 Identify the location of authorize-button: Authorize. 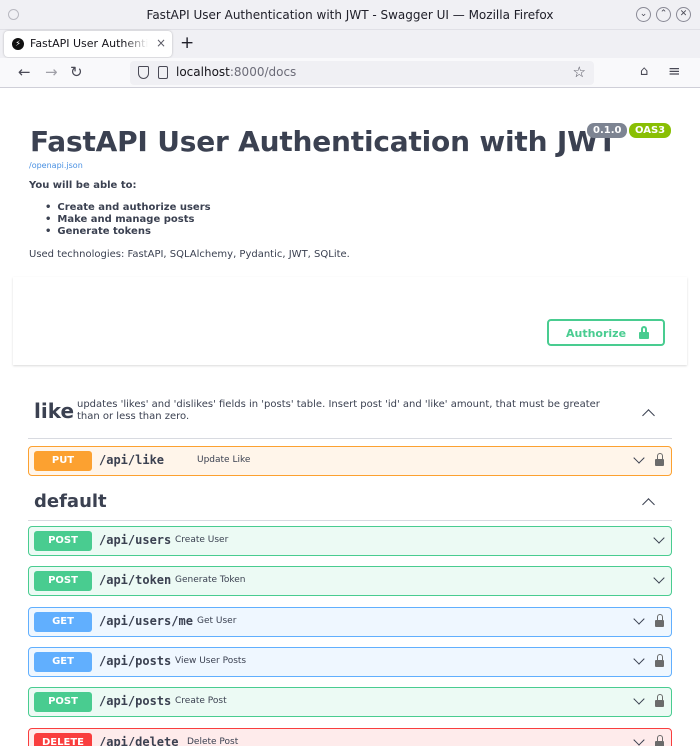
(606, 332).